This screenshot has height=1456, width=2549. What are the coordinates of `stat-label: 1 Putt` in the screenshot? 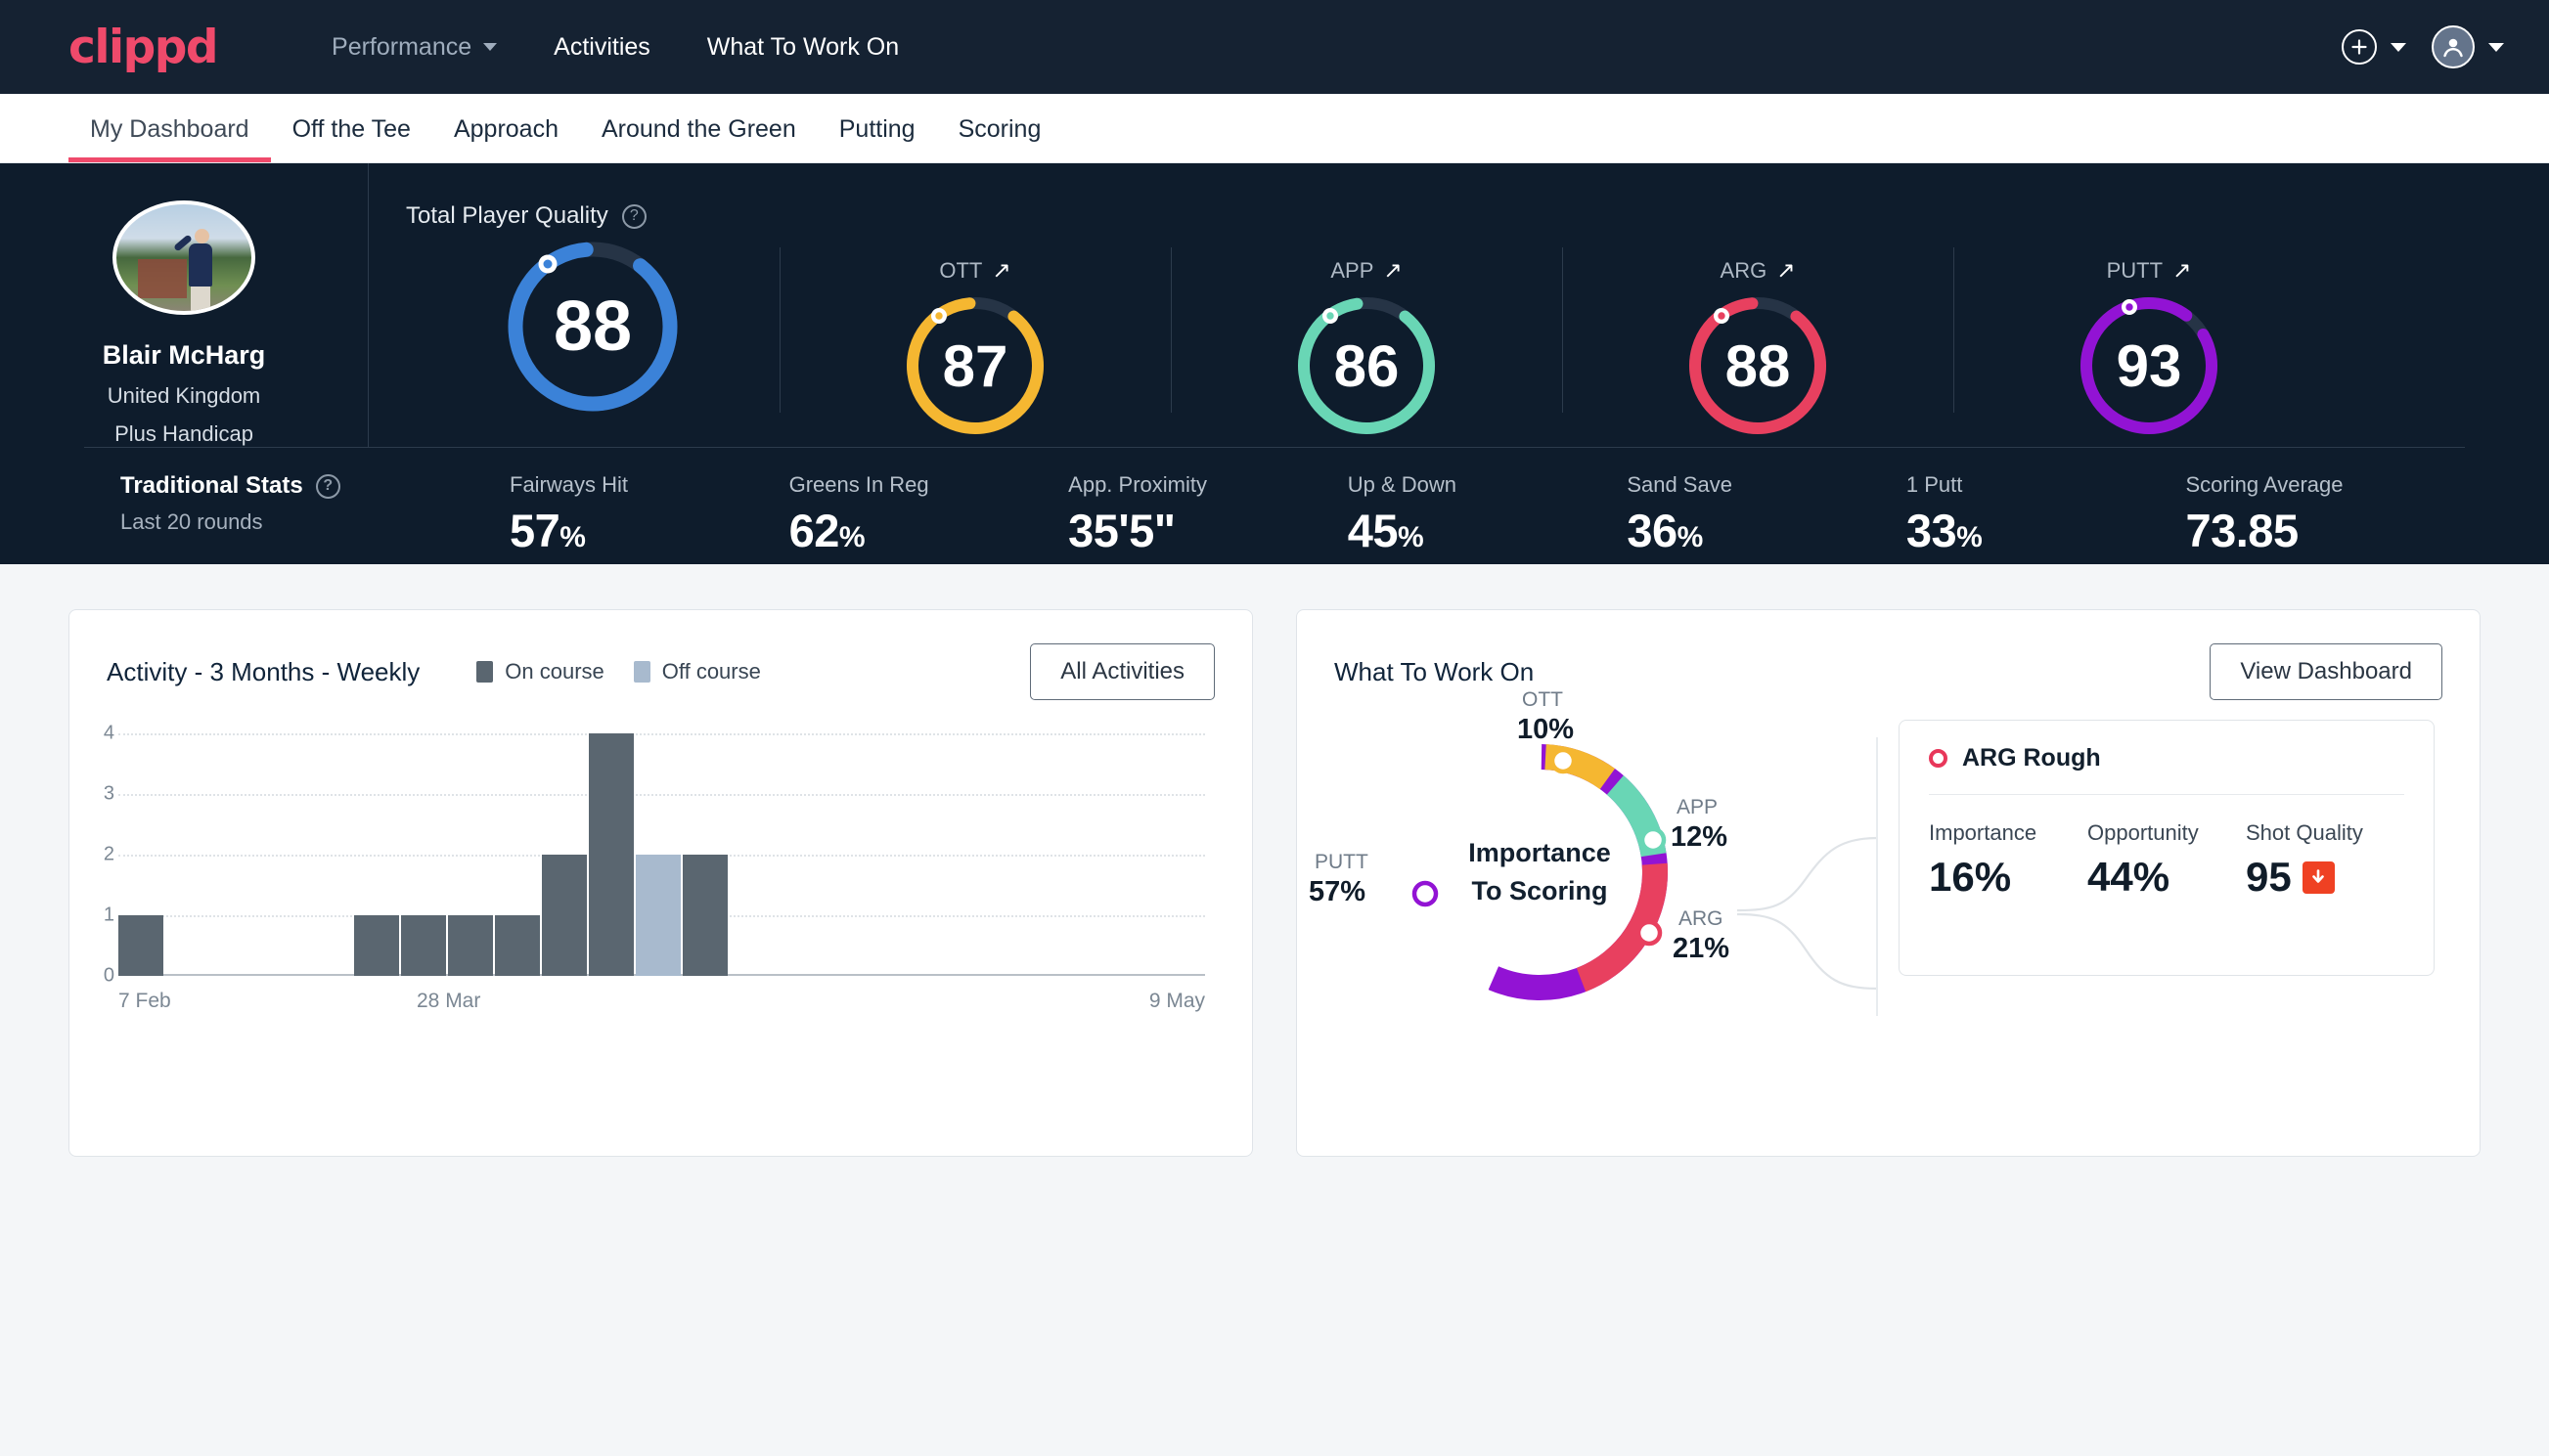 It's located at (1934, 484).